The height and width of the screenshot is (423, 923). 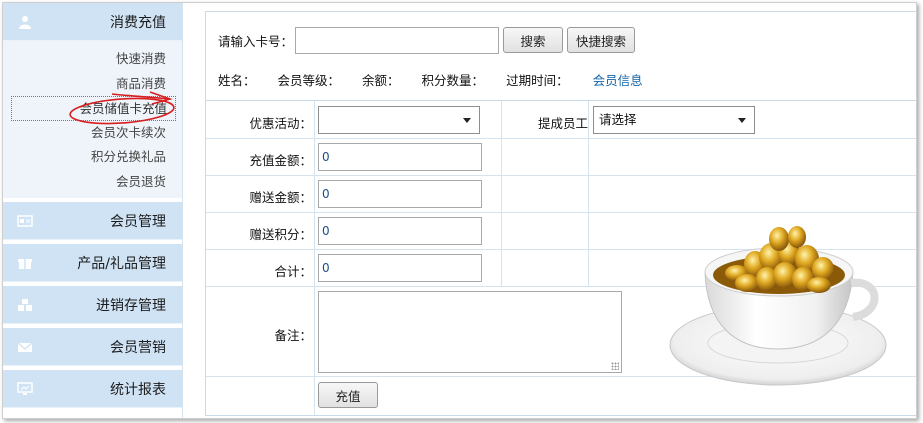 I want to click on balance-label: 余额：, so click(x=381, y=80).